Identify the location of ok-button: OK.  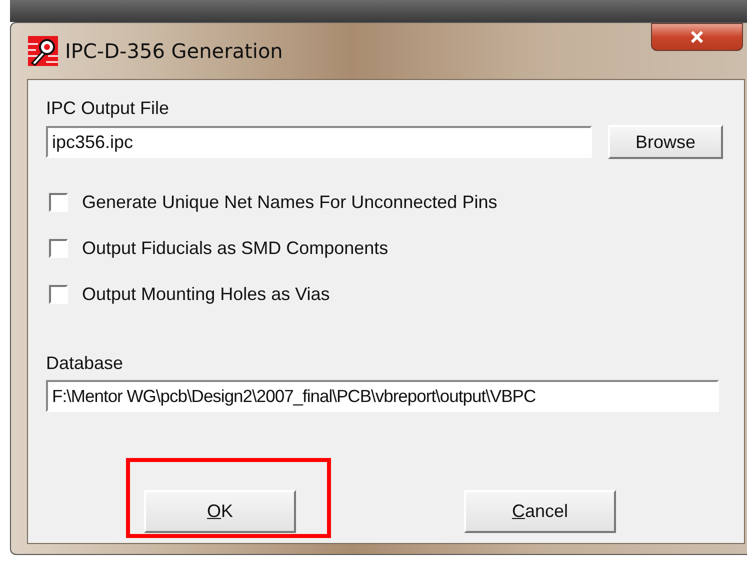
(220, 511).